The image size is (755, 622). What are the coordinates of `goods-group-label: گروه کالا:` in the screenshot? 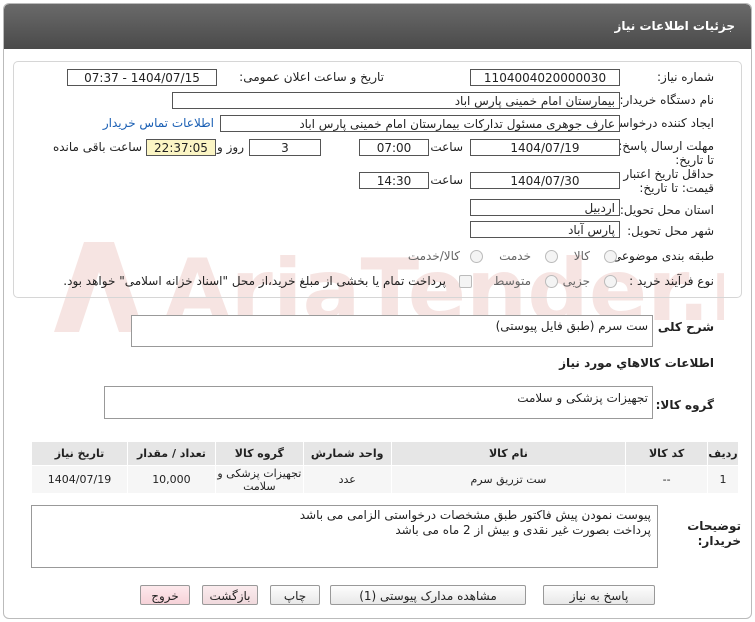 It's located at (684, 405).